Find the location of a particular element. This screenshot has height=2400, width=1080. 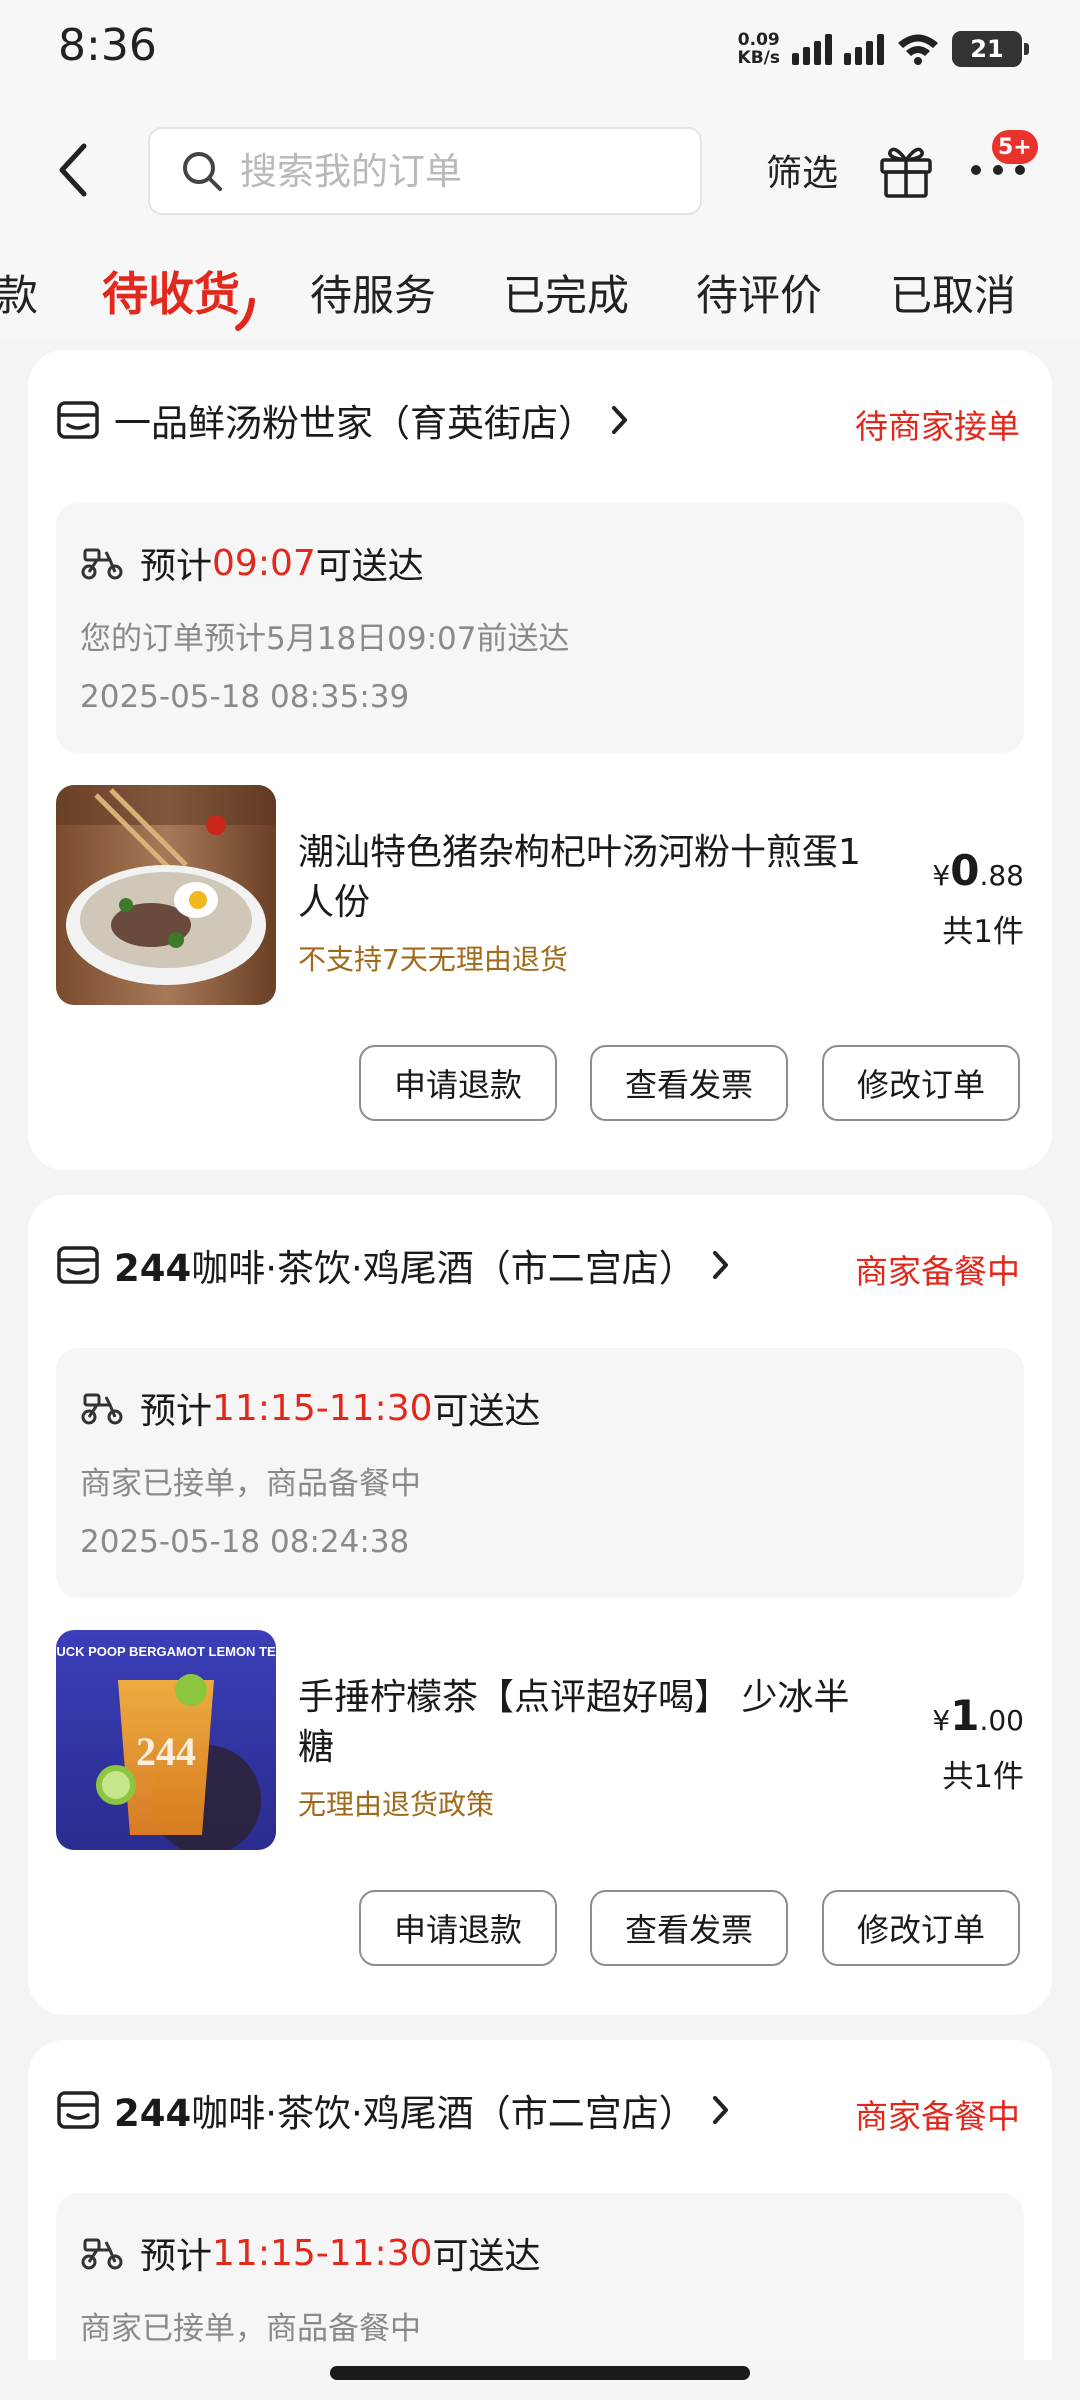

eta-line: 预计 09:07 可送达 is located at coordinates (252, 563).